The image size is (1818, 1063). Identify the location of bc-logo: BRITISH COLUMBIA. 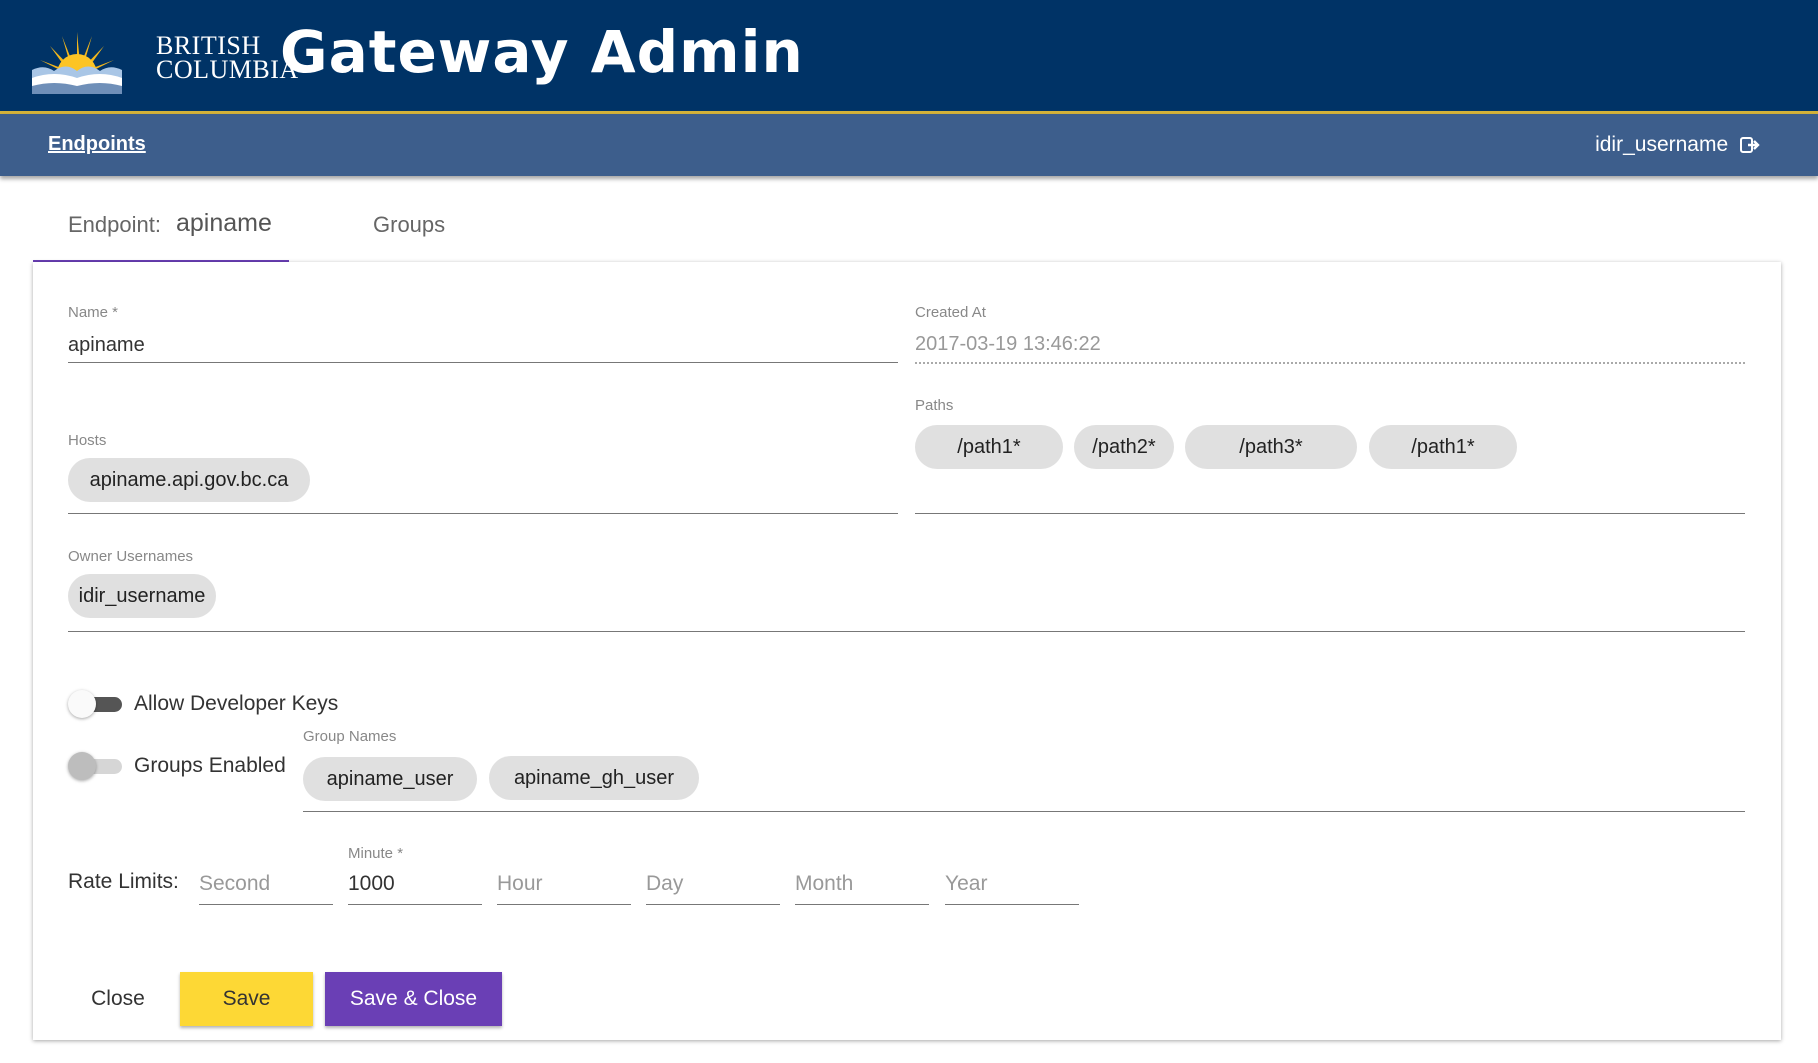
(165, 59).